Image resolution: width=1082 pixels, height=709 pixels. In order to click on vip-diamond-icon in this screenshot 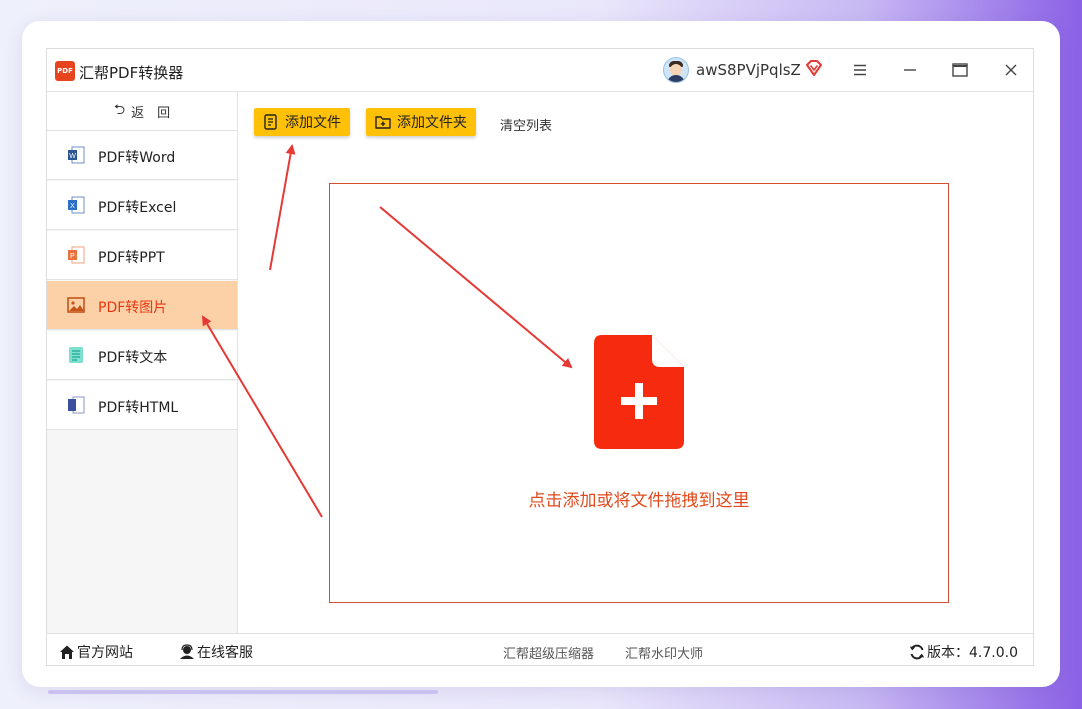, I will do `click(814, 68)`.